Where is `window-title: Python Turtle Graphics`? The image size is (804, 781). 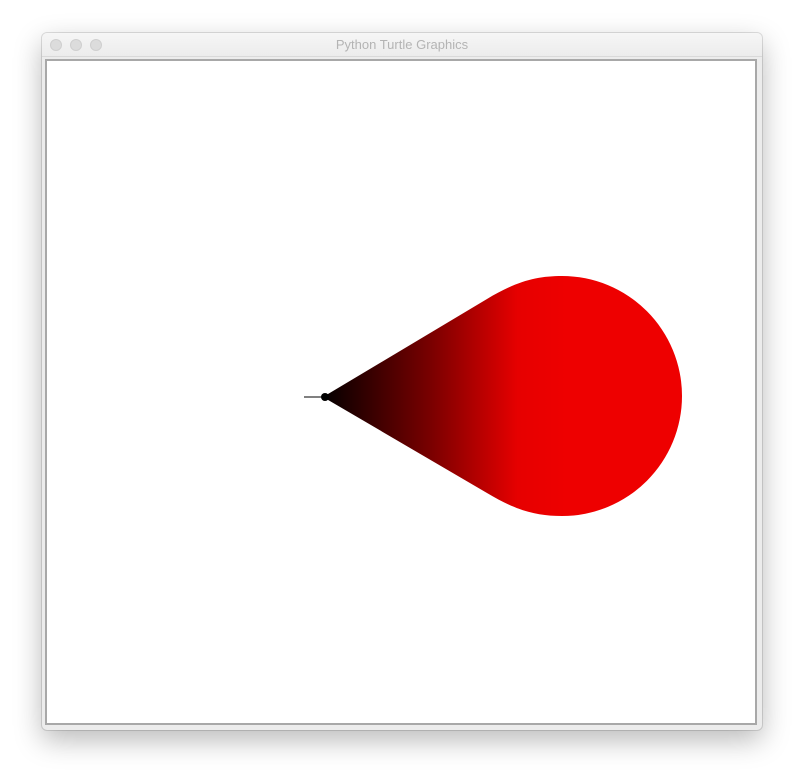
window-title: Python Turtle Graphics is located at coordinates (402, 44).